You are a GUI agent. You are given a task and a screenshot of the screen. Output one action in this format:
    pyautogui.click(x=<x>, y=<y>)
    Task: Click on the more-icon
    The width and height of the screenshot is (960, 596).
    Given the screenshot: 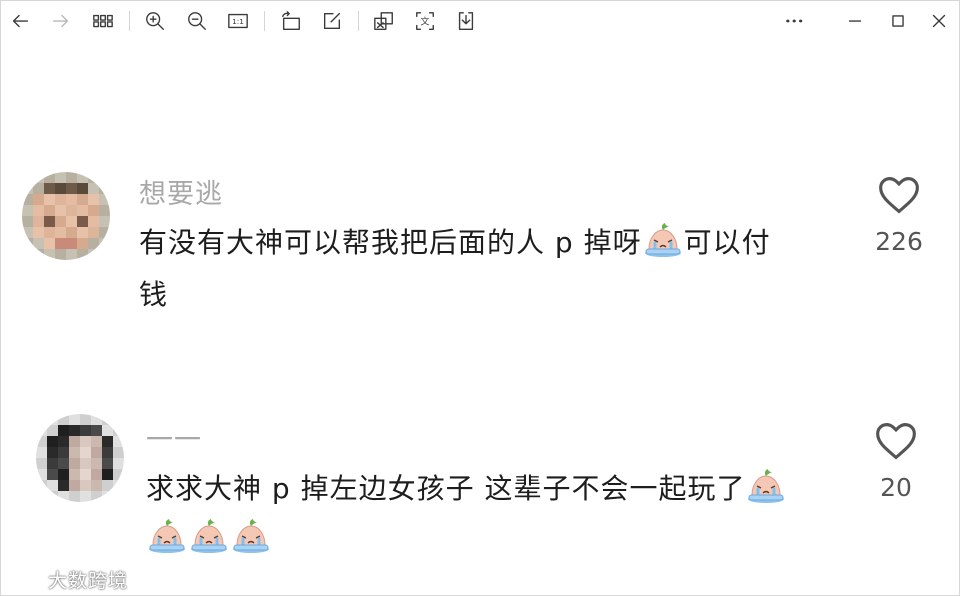 What is the action you would take?
    pyautogui.click(x=794, y=21)
    